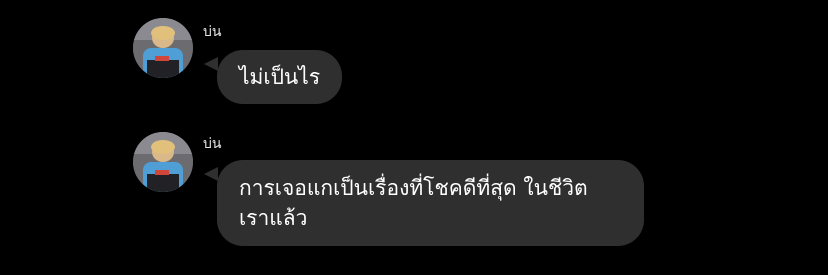 The height and width of the screenshot is (275, 828). I want to click on message-text: เราแล้ว, so click(273, 218).